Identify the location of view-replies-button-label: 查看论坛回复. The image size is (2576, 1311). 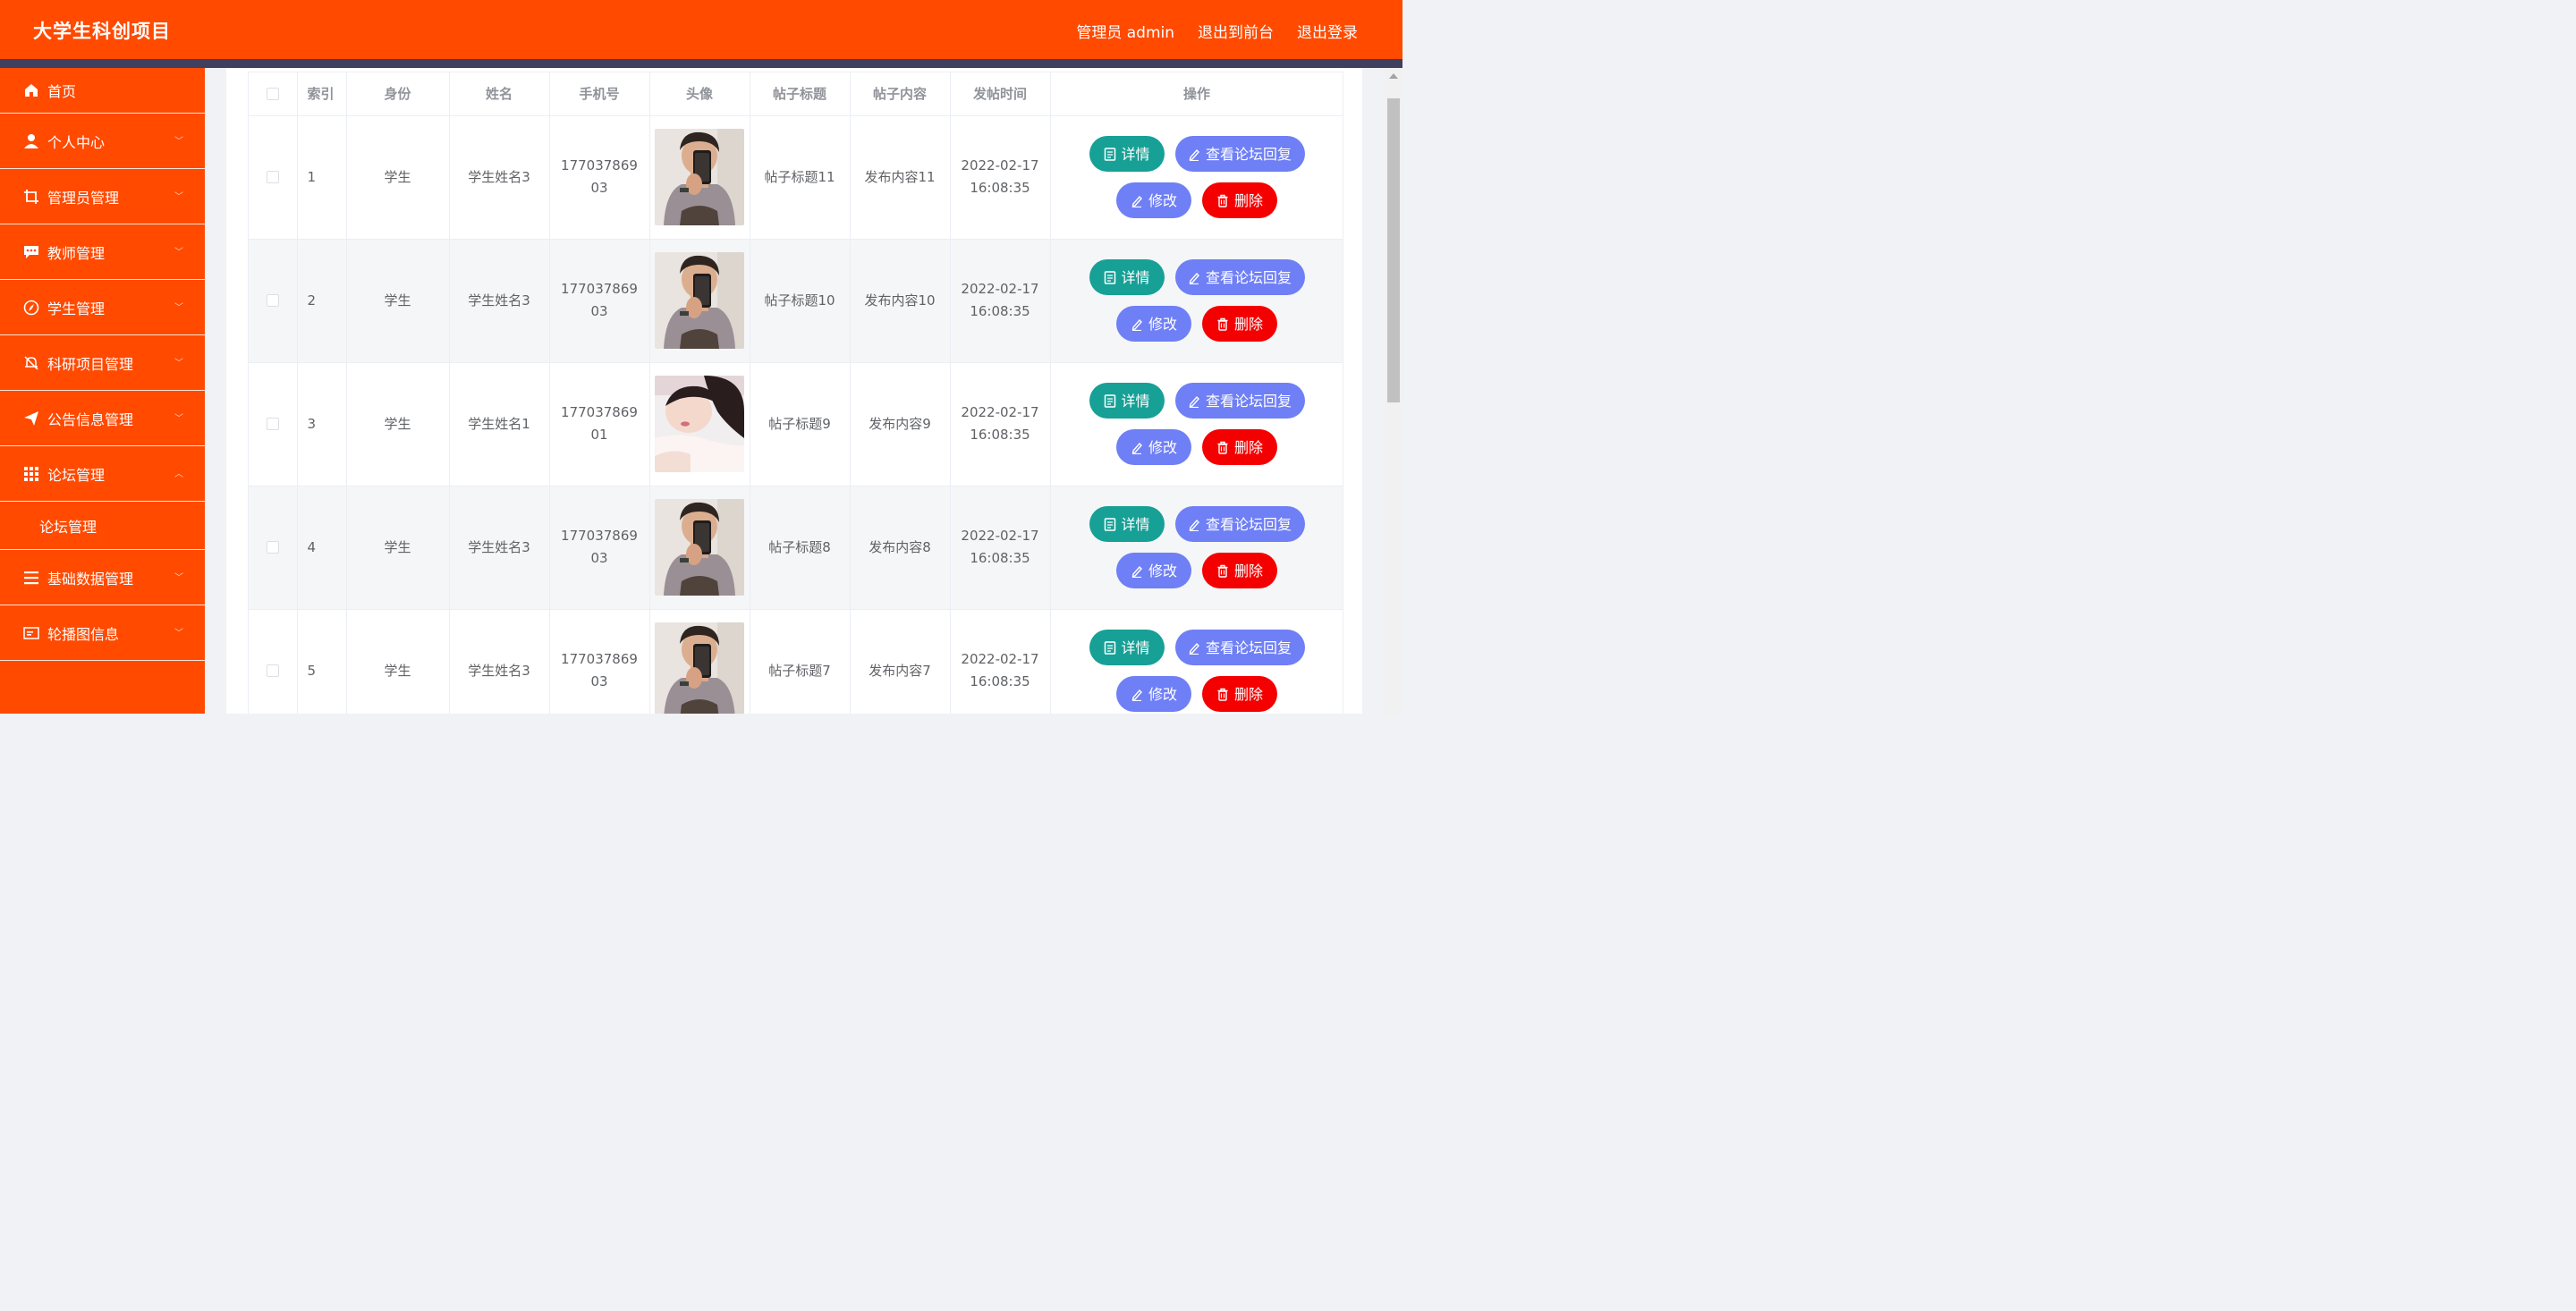
(1249, 524).